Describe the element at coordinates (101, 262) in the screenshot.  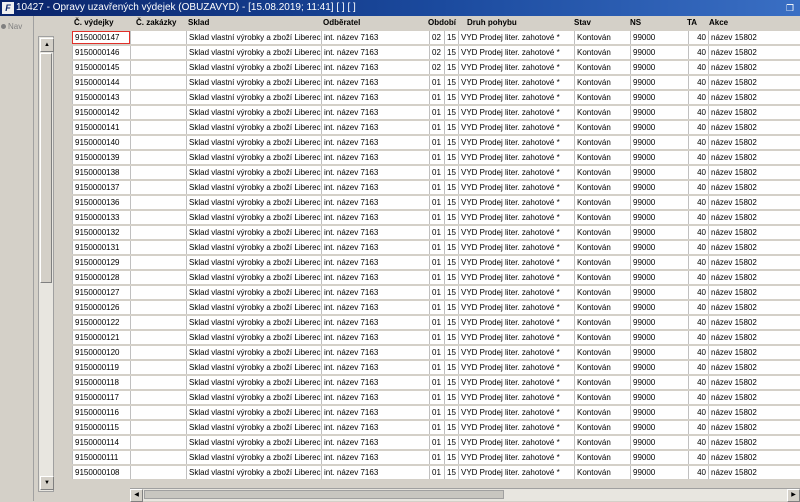
I see `cell-vydejka: 9150000129` at that location.